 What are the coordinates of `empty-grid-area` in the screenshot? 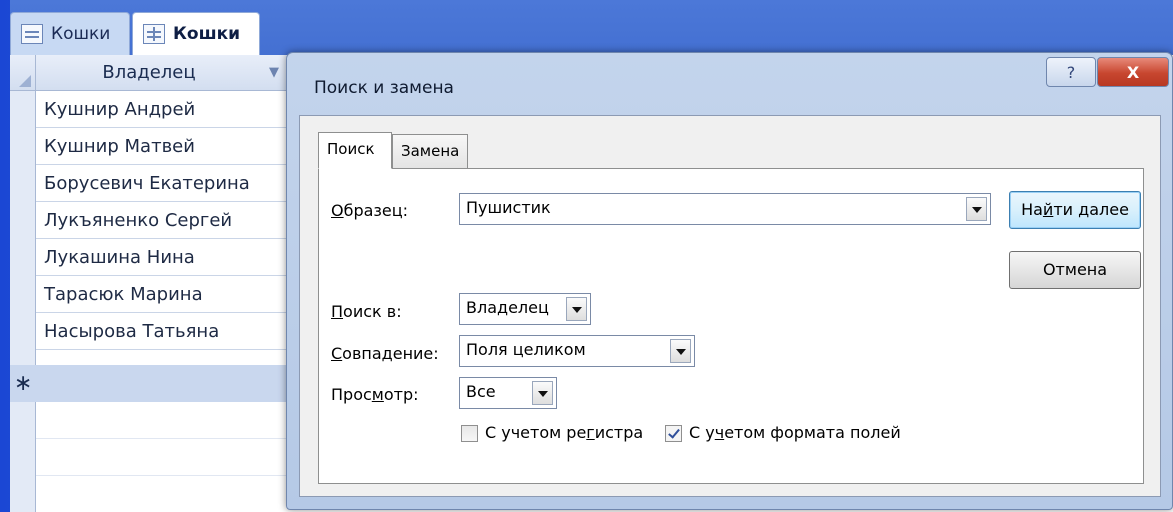 It's located at (173, 457).